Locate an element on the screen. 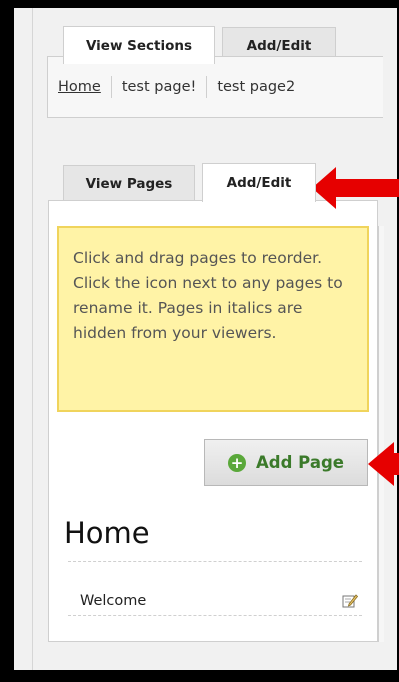 The height and width of the screenshot is (682, 399). section-link-home: Home is located at coordinates (84, 87).